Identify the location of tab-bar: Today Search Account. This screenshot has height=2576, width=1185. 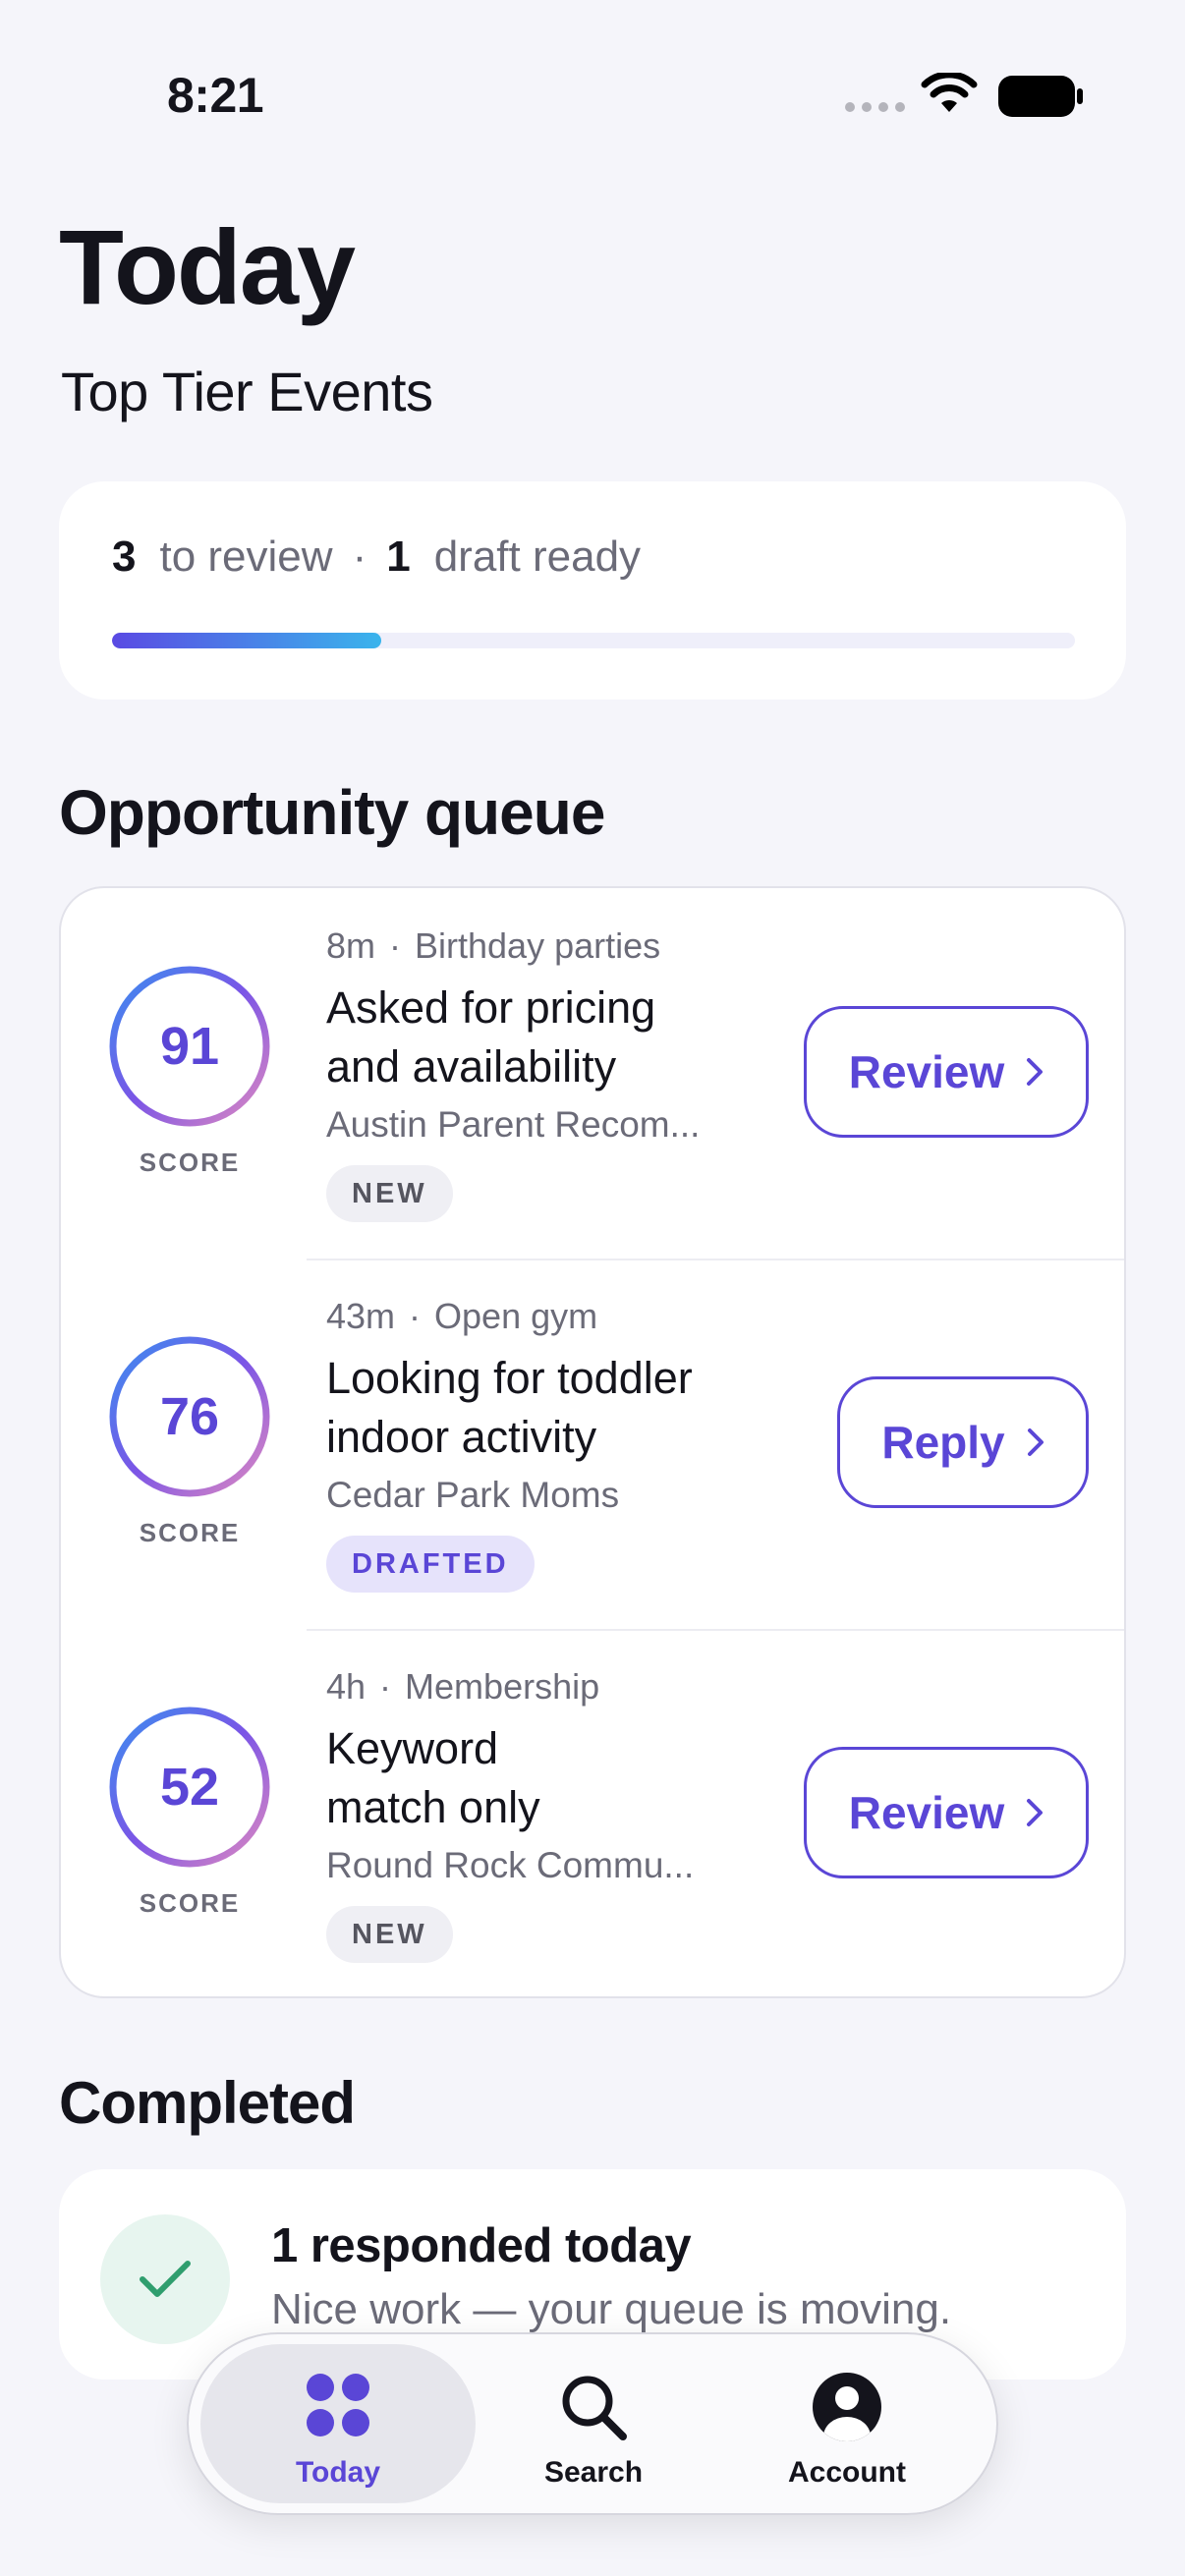
(592, 2423).